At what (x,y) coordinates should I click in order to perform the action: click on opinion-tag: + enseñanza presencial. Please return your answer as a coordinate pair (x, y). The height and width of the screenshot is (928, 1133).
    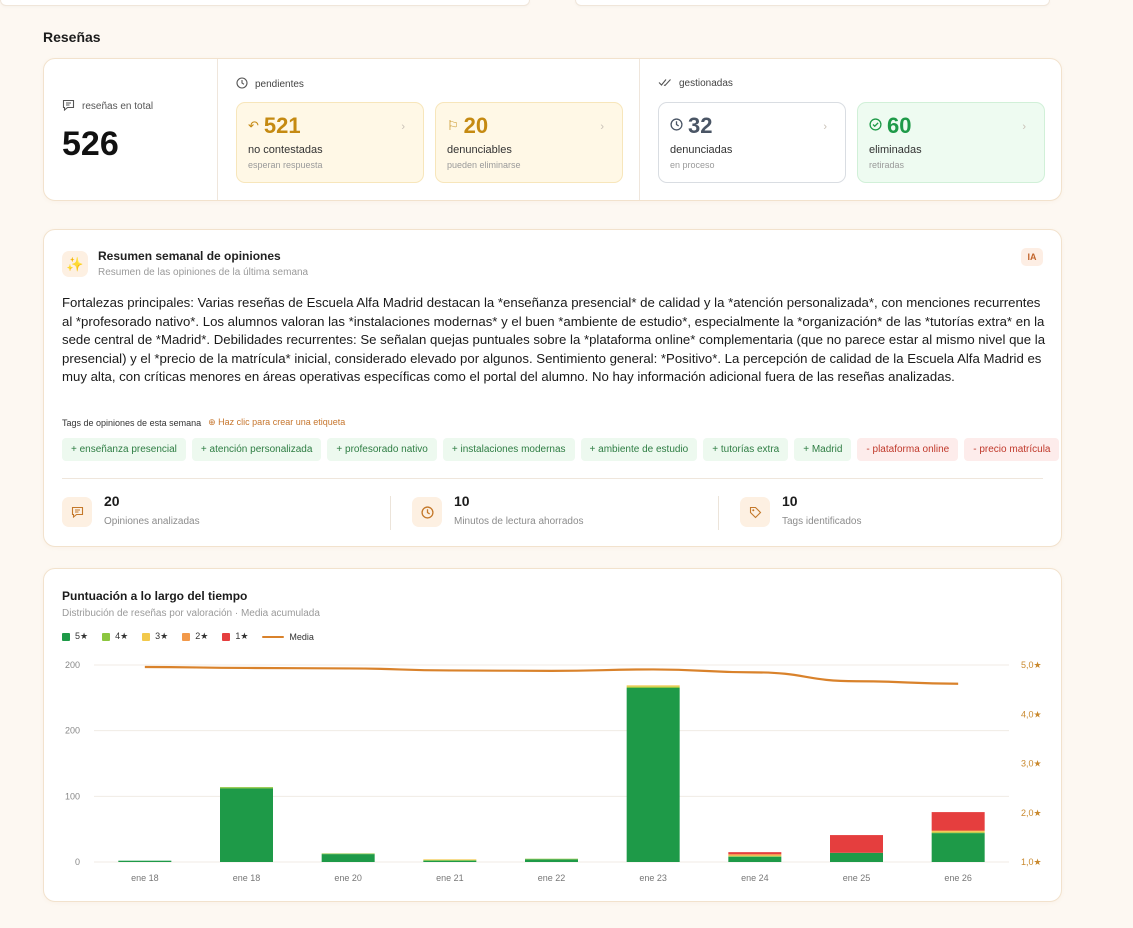
    Looking at the image, I should click on (124, 449).